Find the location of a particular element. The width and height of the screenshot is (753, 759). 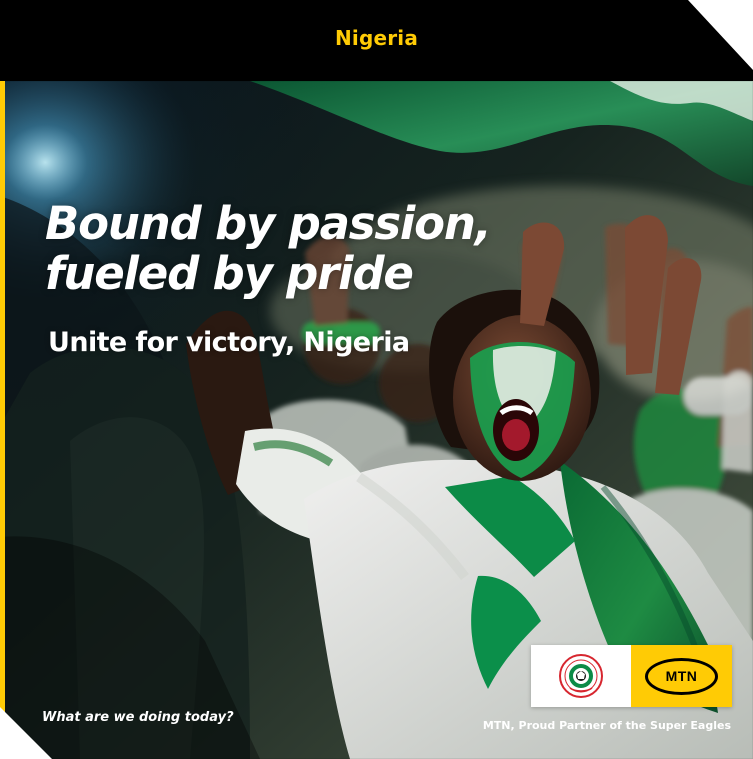

country-title: Nigeria is located at coordinates (376, 38).